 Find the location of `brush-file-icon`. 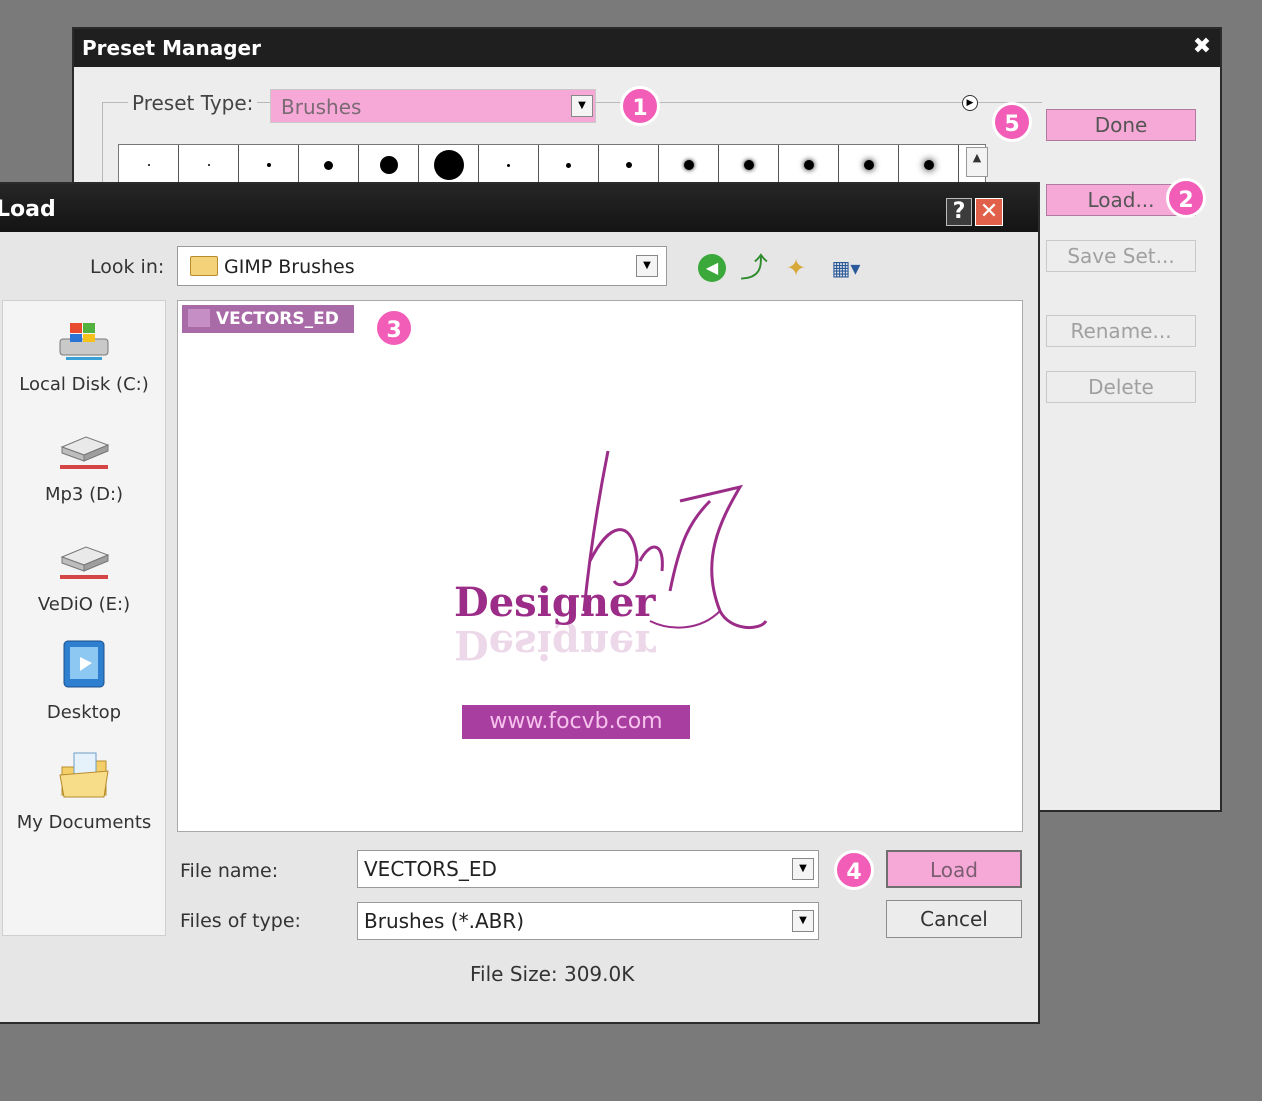

brush-file-icon is located at coordinates (199, 318).